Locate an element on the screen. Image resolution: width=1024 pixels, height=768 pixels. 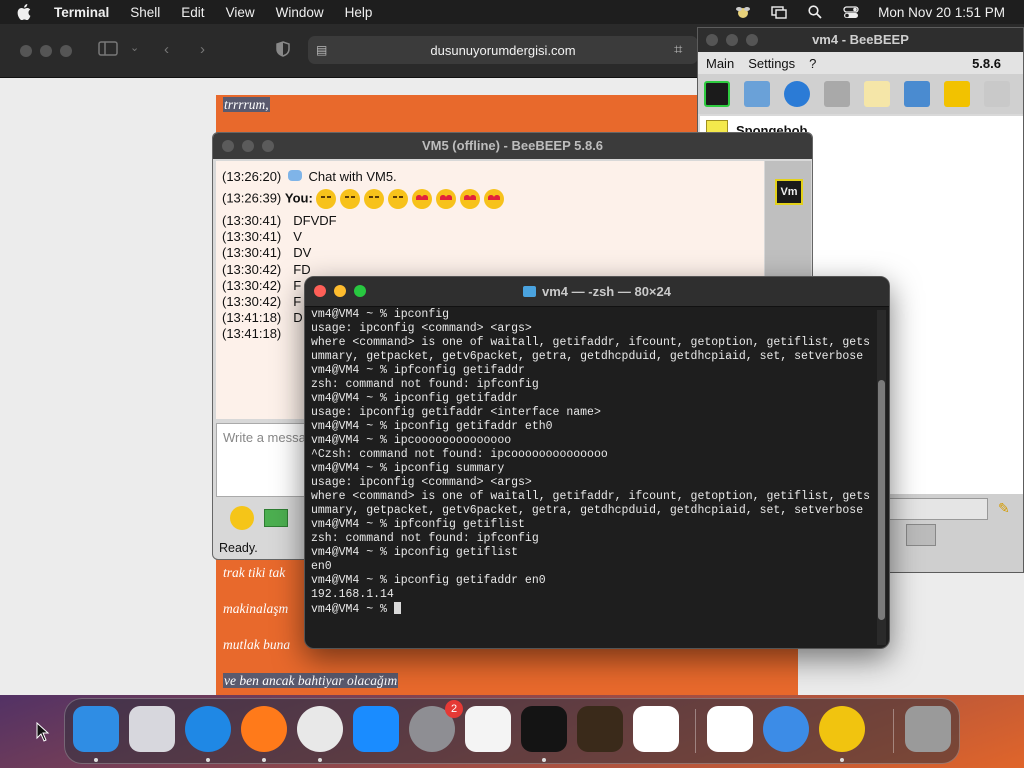
forward-arrow-icon: › is located at coordinates (202, 49).